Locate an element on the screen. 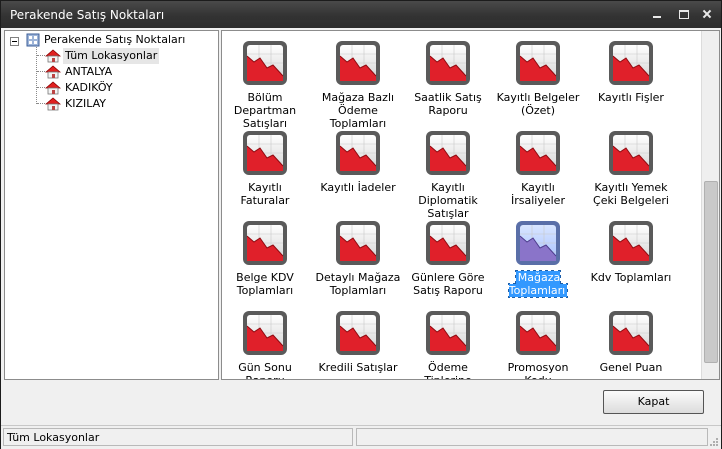  report-label-text: Kayıtlı Yemek Çeki Belgeleri is located at coordinates (631, 194).